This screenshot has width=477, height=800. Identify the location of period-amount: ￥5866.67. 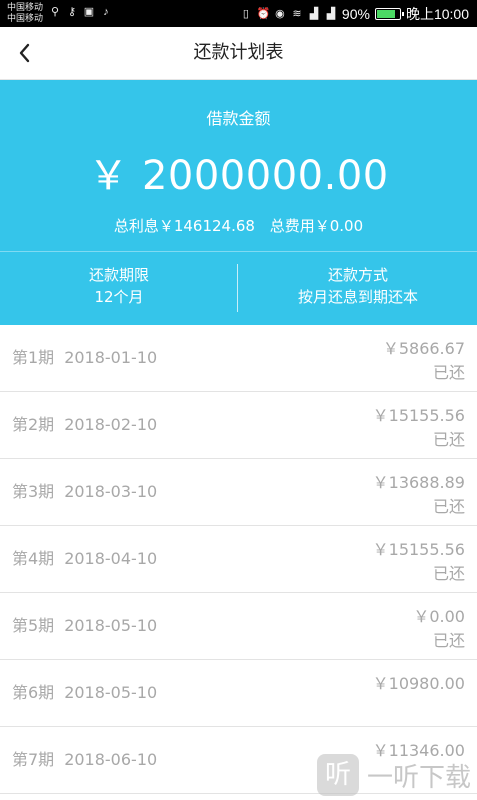
(423, 348).